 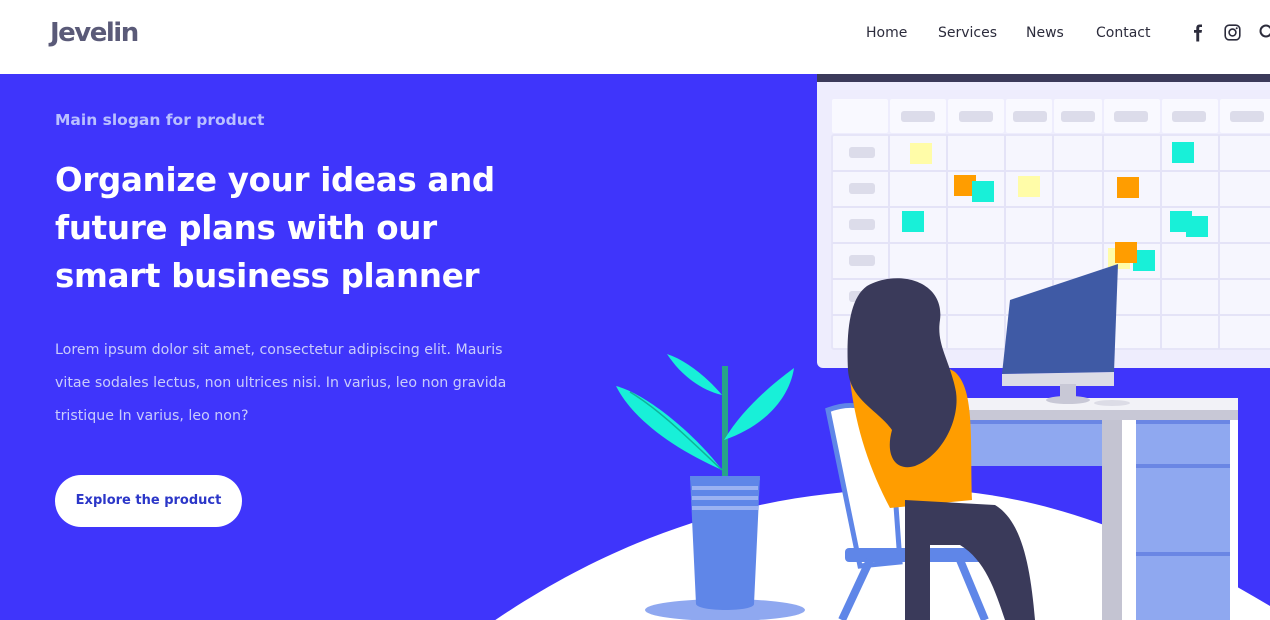 What do you see at coordinates (1232, 34) in the screenshot?
I see `instagram-icon` at bounding box center [1232, 34].